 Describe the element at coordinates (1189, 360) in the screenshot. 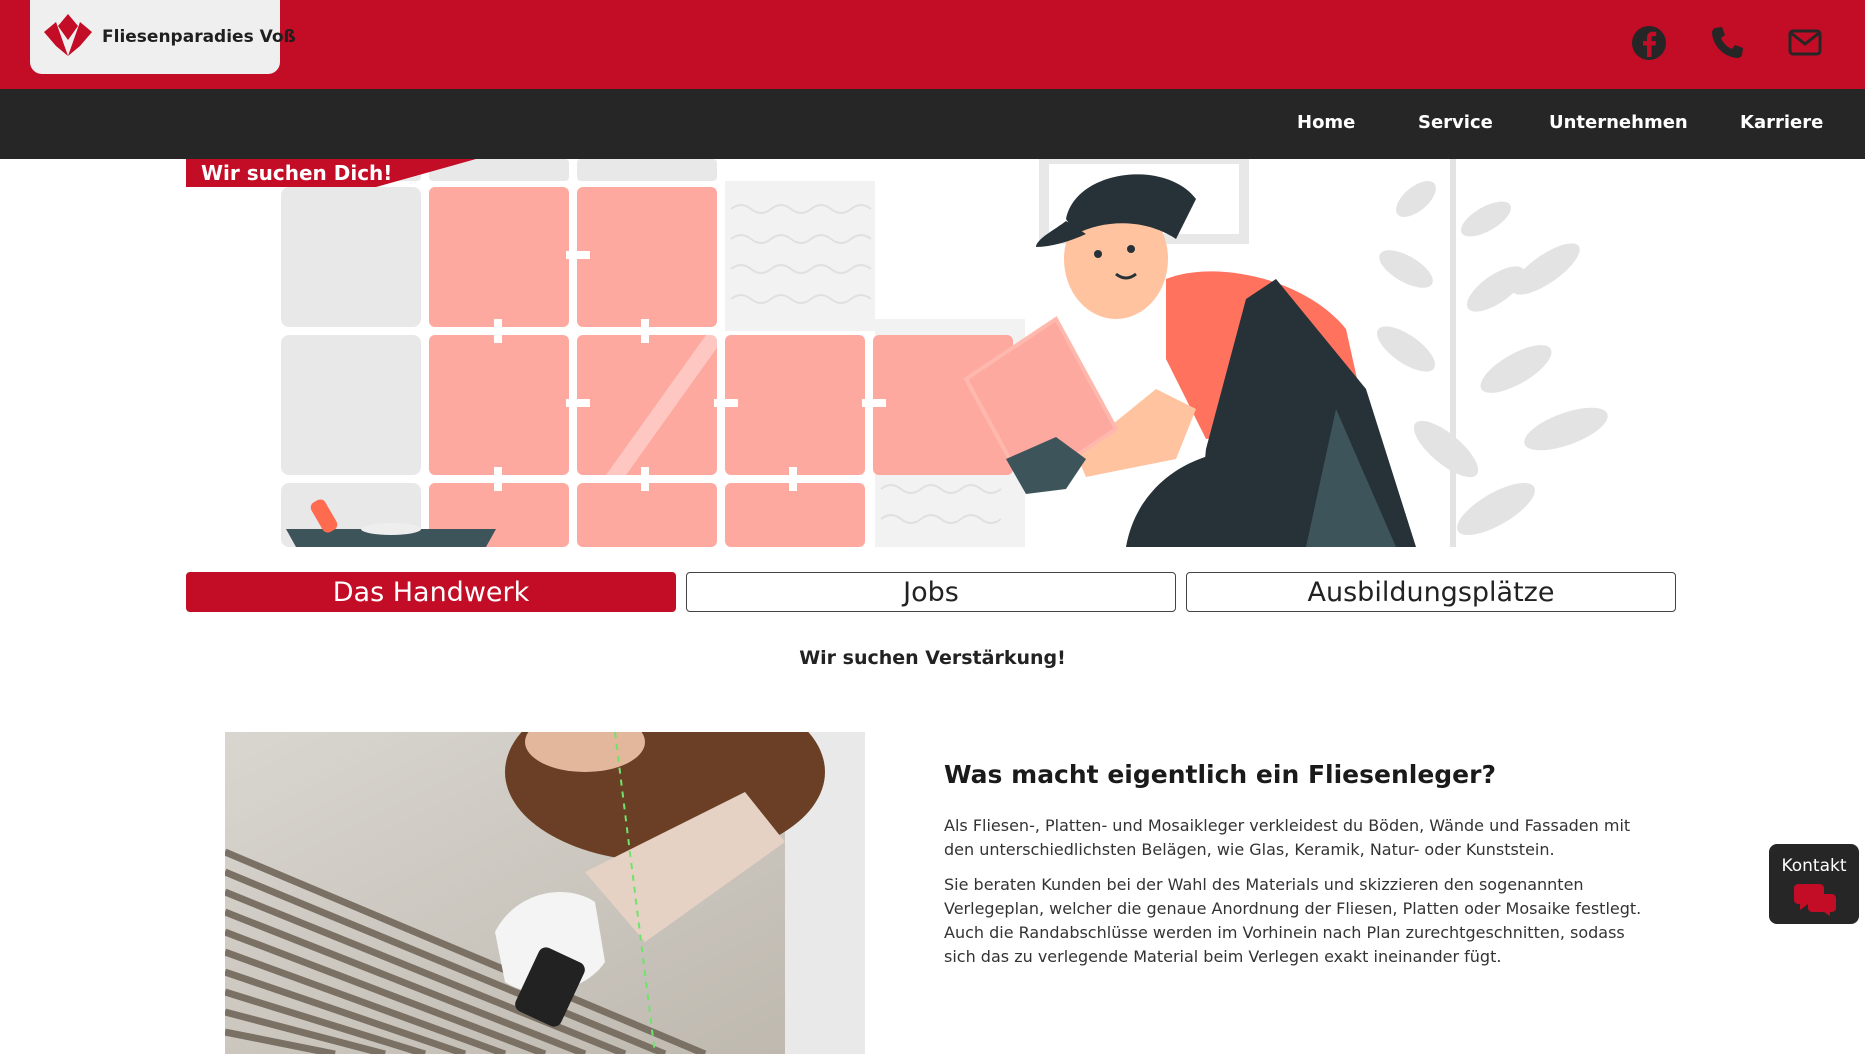

I see `worker-illustration` at that location.